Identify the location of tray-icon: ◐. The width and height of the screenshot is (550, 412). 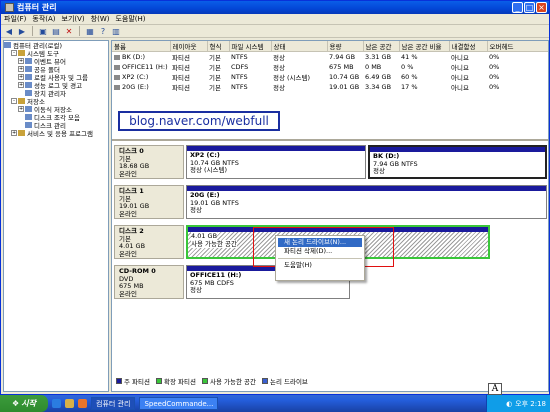
(509, 404).